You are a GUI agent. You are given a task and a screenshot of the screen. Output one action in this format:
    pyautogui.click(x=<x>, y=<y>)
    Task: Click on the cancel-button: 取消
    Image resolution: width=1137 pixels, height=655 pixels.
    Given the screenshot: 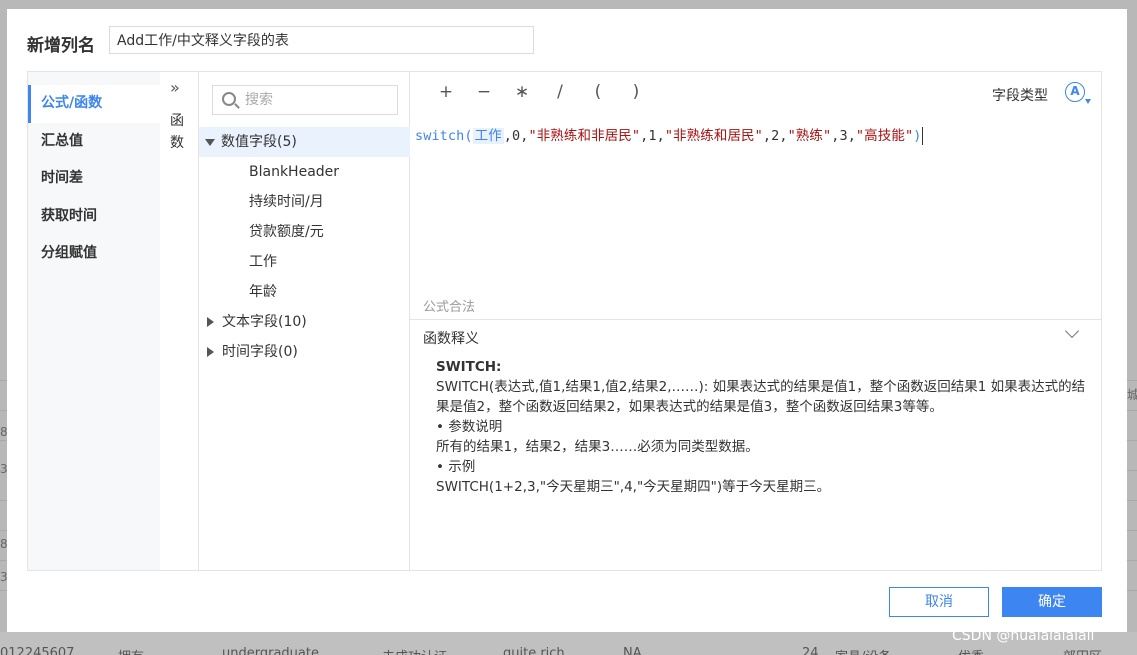 What is the action you would take?
    pyautogui.click(x=939, y=602)
    